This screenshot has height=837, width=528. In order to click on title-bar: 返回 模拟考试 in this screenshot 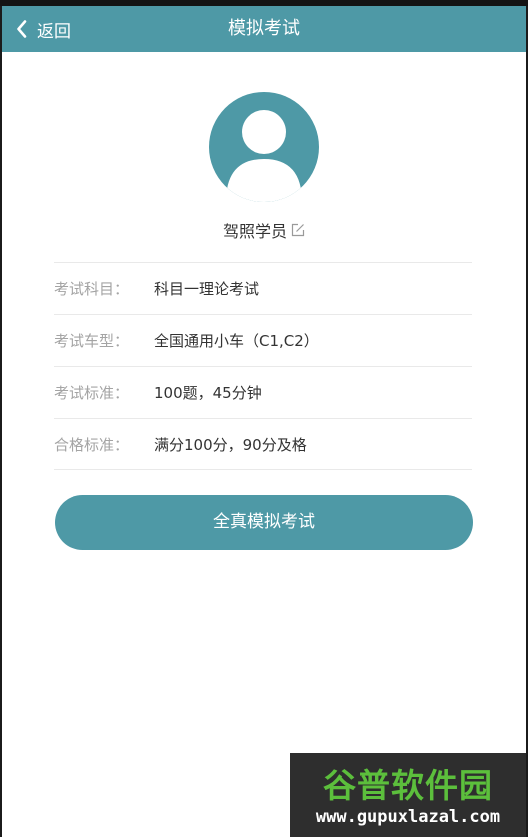, I will do `click(264, 29)`.